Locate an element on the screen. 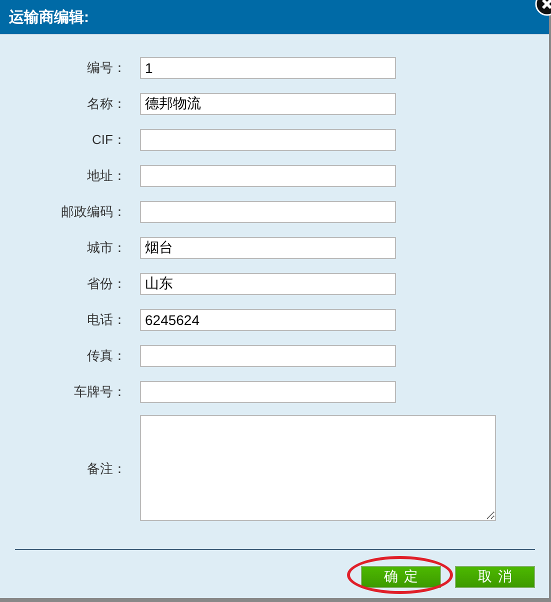 The width and height of the screenshot is (551, 602). field-label: 城市： is located at coordinates (106, 248).